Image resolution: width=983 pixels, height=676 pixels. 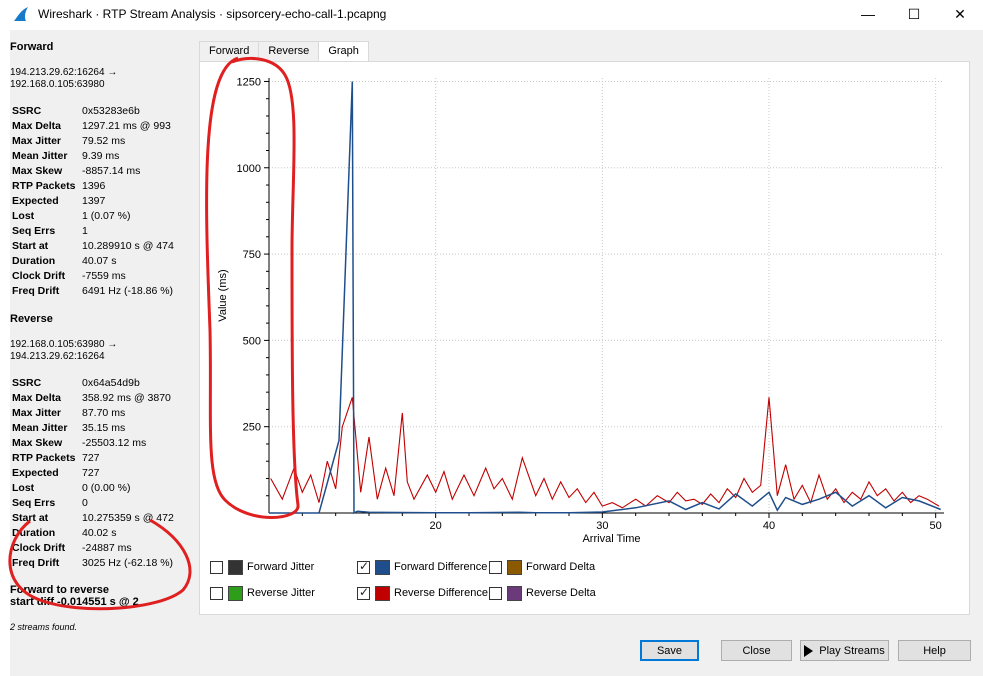 What do you see at coordinates (252, 428) in the screenshot?
I see `y-tick-label: 250` at bounding box center [252, 428].